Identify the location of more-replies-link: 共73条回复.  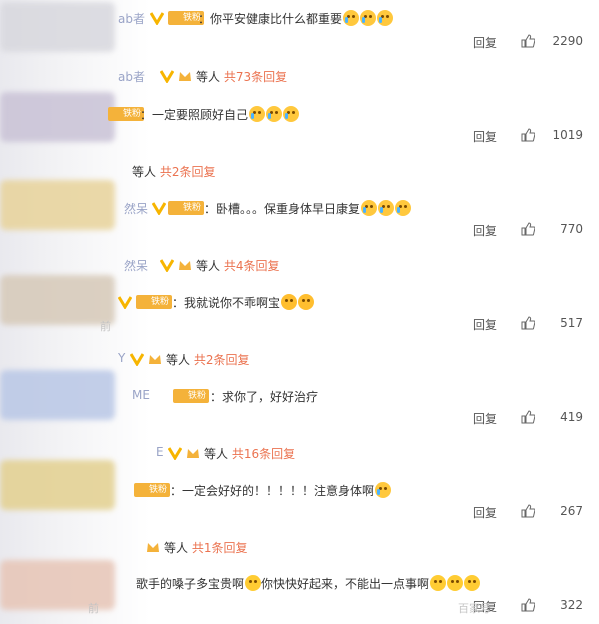
(255, 77).